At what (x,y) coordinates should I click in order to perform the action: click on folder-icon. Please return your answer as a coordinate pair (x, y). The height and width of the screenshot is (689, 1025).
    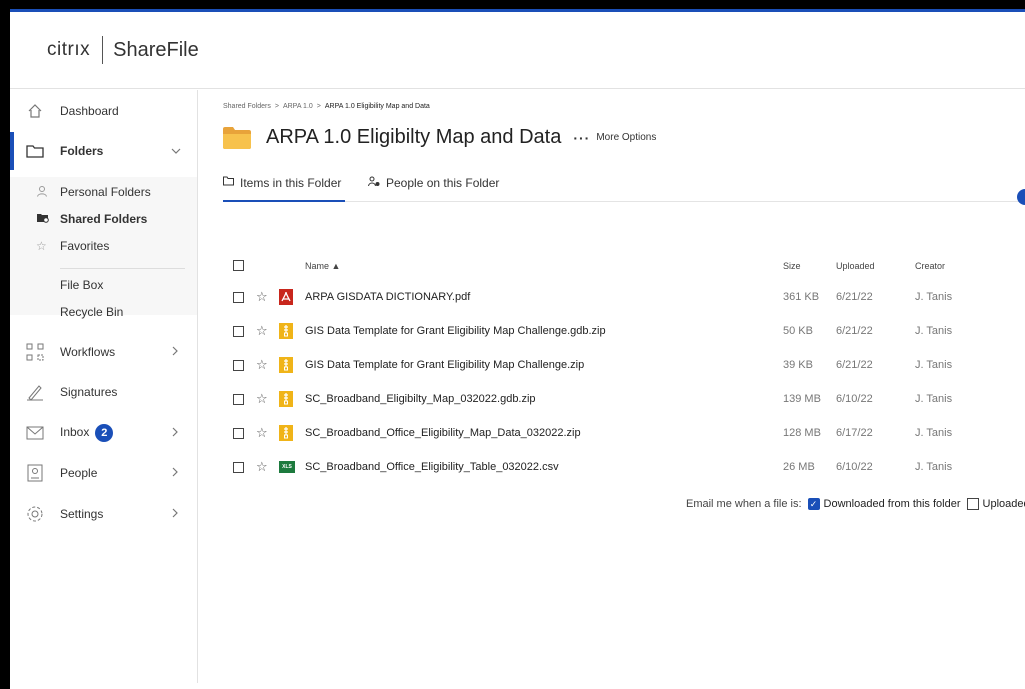
    Looking at the image, I should click on (237, 137).